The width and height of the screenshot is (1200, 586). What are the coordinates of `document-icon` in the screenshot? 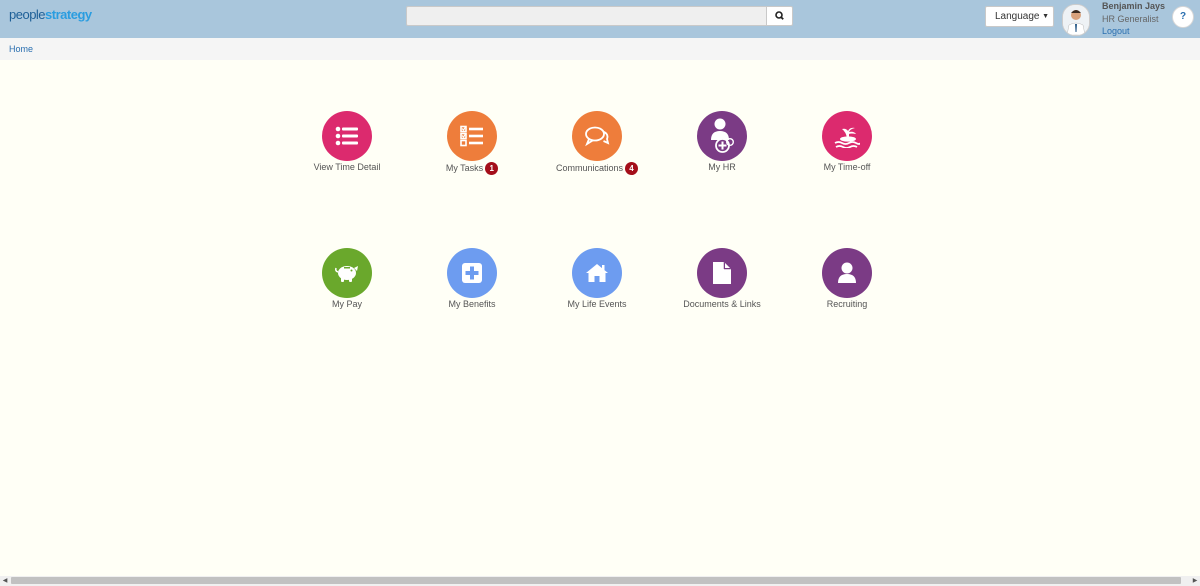 It's located at (722, 273).